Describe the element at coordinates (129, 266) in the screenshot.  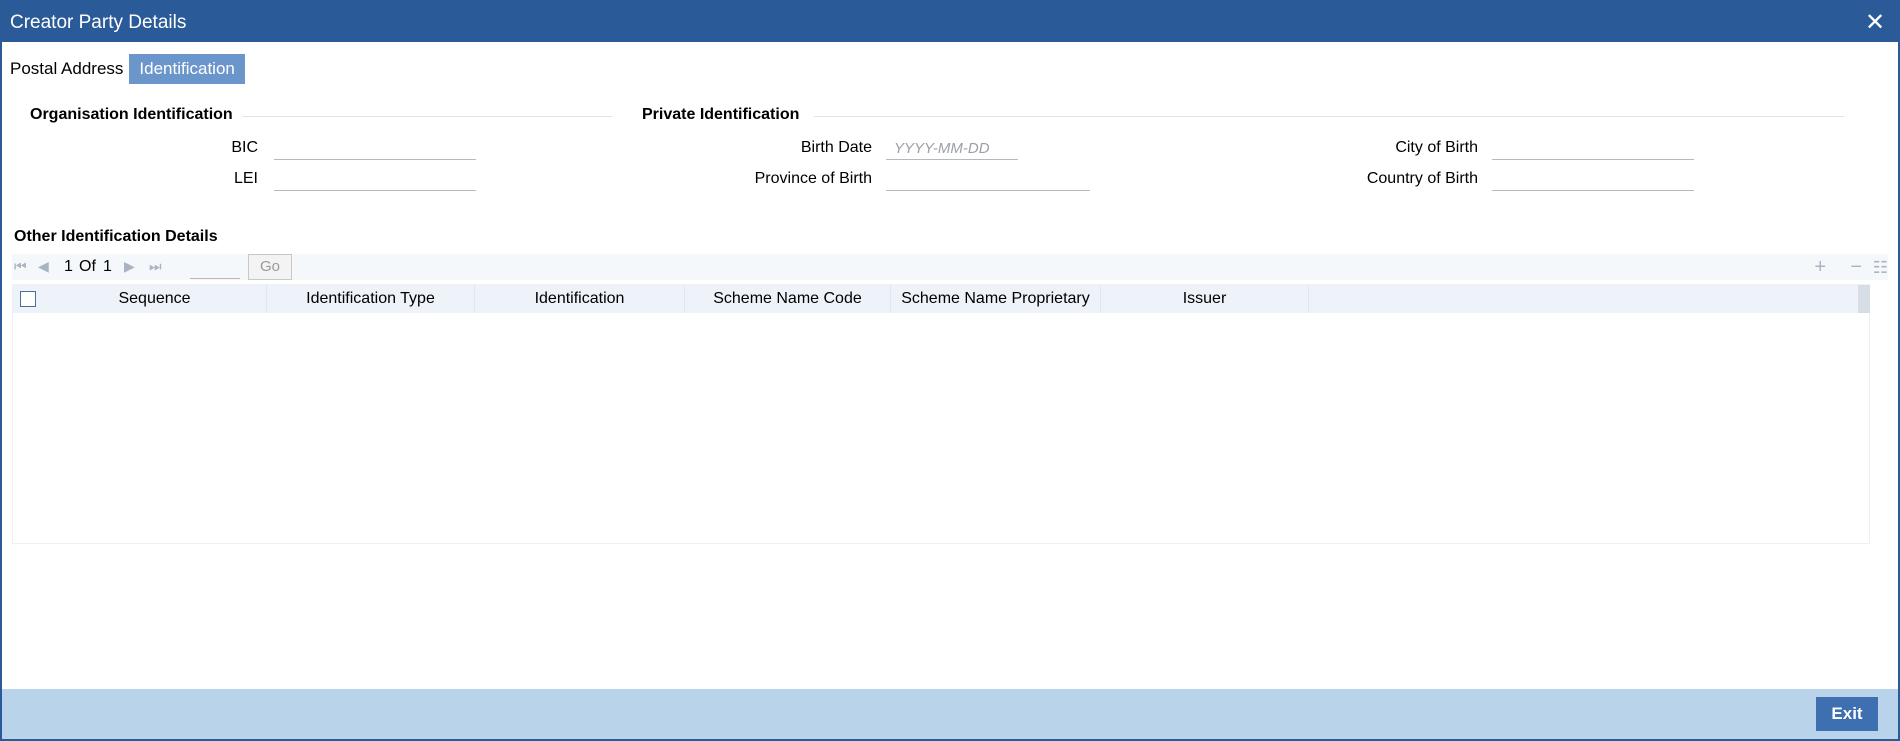
I see `next-page-icon: ▶` at that location.